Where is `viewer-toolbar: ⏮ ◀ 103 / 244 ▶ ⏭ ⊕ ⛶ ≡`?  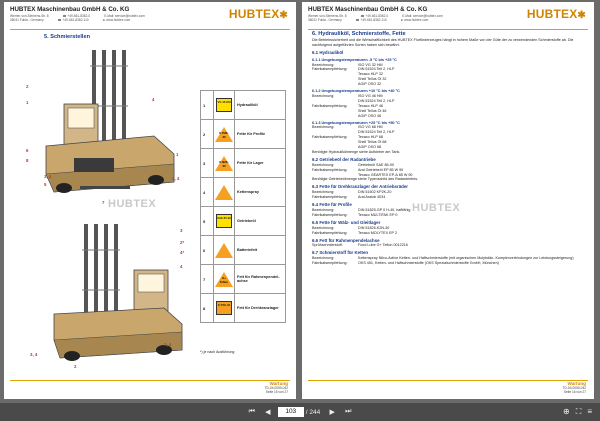
viewer-toolbar: ⏮ ◀ 103 / 244 ▶ ⏭ ⊕ ⛶ ≡ is located at coordinates (300, 412).